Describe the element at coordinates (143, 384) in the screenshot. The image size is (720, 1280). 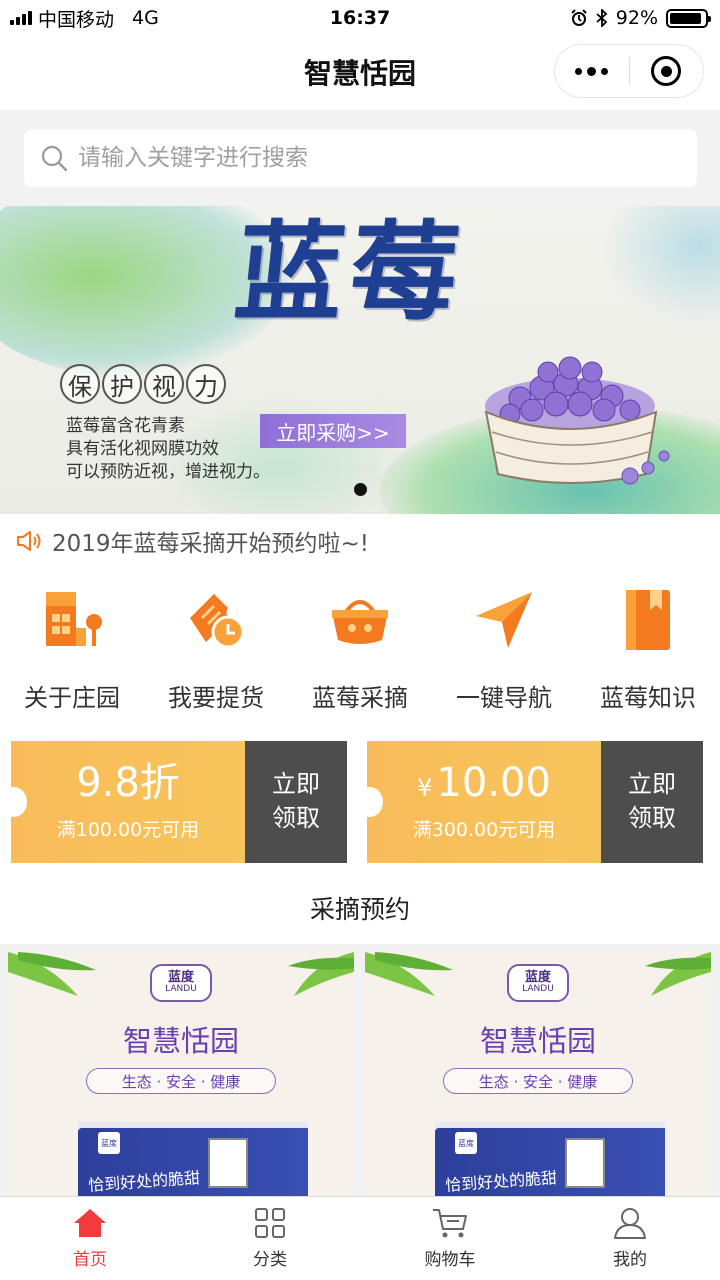
I see `banner-badge: 保 护 视 力` at that location.